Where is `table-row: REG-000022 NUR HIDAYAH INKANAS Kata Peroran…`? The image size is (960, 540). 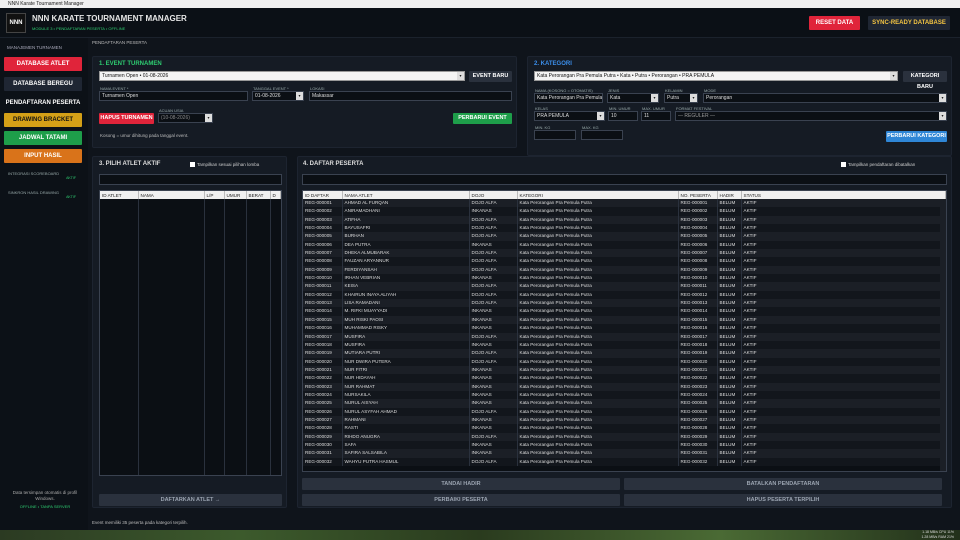 table-row: REG-000022 NUR HIDAYAH INKANAS Kata Peroran… is located at coordinates (624, 378).